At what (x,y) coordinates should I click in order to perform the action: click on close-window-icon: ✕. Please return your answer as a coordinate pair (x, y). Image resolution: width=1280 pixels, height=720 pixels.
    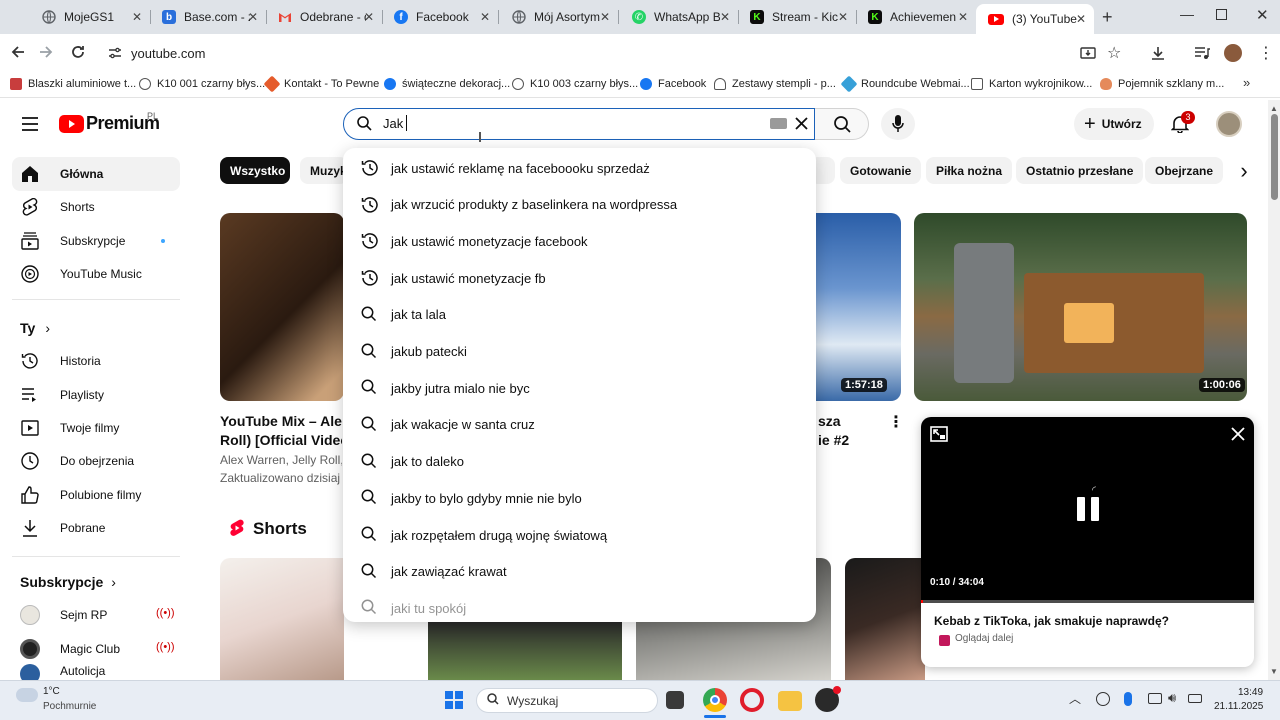
    Looking at the image, I should click on (1262, 15).